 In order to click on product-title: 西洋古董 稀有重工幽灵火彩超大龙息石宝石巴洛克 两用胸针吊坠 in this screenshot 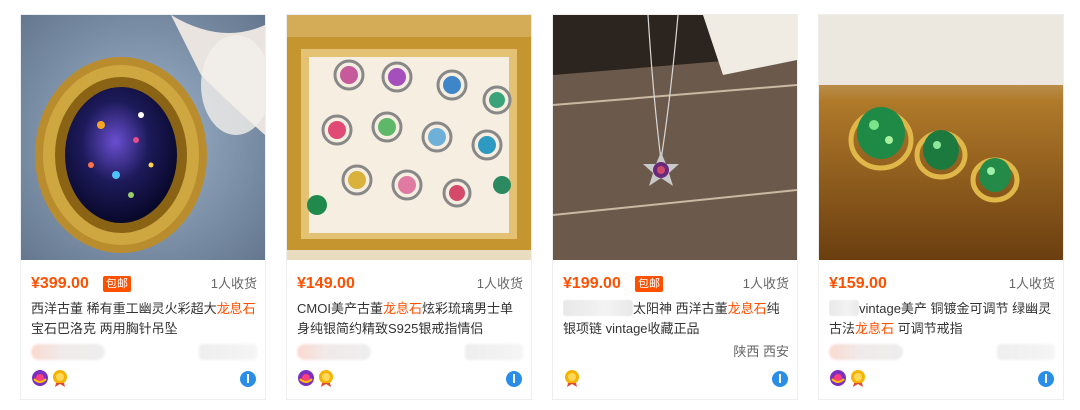, I will do `click(144, 319)`.